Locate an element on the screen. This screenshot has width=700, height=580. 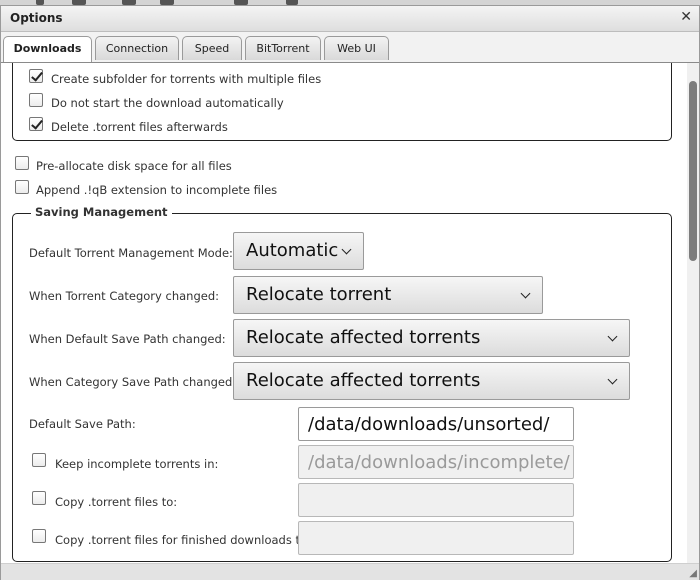
keep-incomplete-path-input: /data/downloads/incomplete/ is located at coordinates (436, 462).